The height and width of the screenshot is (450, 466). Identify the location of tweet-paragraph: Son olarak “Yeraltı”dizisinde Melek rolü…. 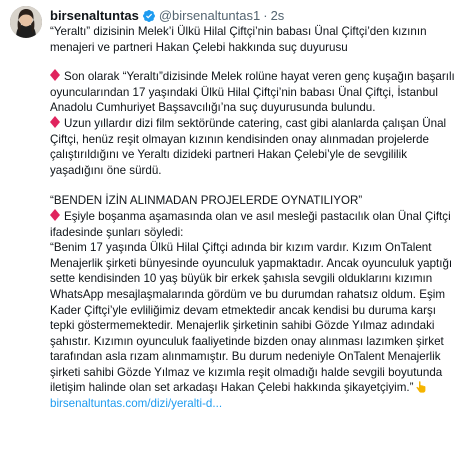
(254, 92).